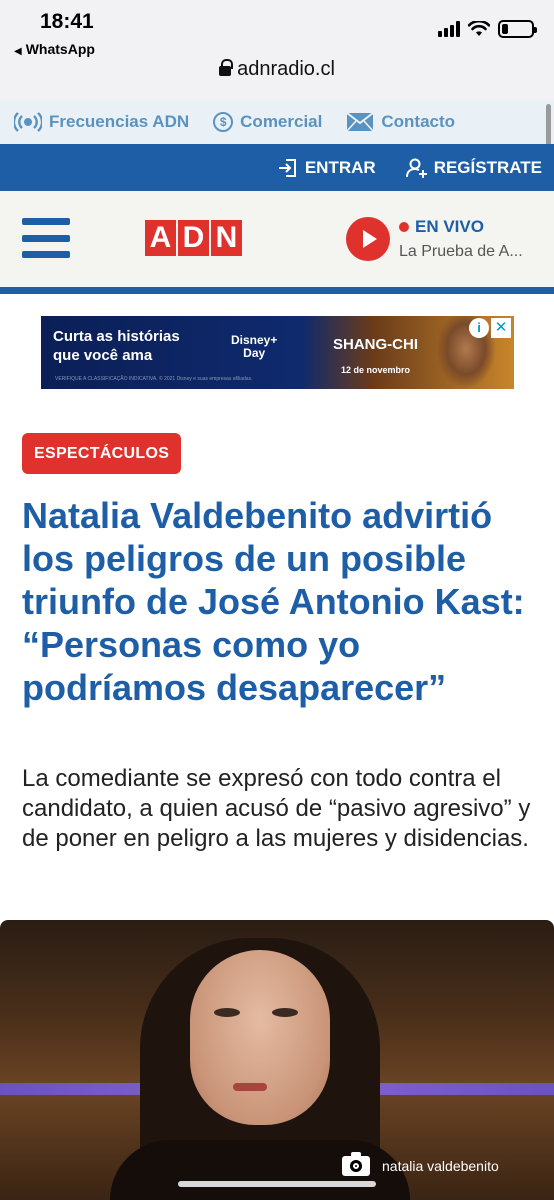 The height and width of the screenshot is (1200, 554). I want to click on ad-headline-line: que você ama, so click(103, 355).